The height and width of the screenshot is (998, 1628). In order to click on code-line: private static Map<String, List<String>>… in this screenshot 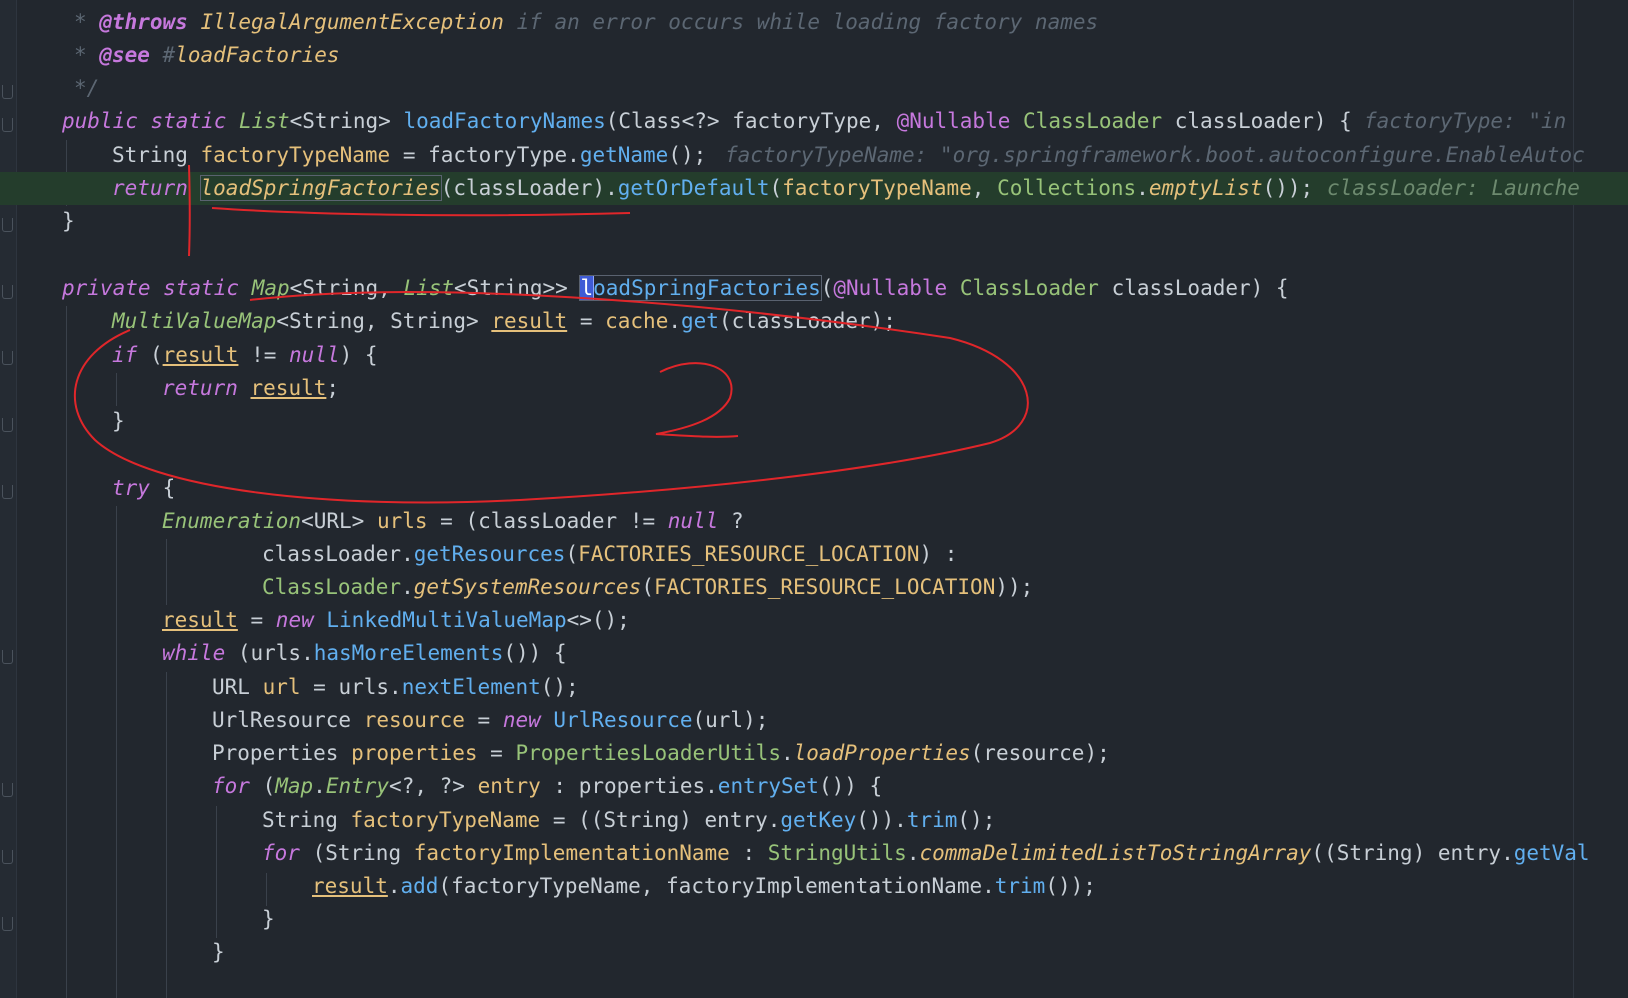, I will do `click(644, 288)`.